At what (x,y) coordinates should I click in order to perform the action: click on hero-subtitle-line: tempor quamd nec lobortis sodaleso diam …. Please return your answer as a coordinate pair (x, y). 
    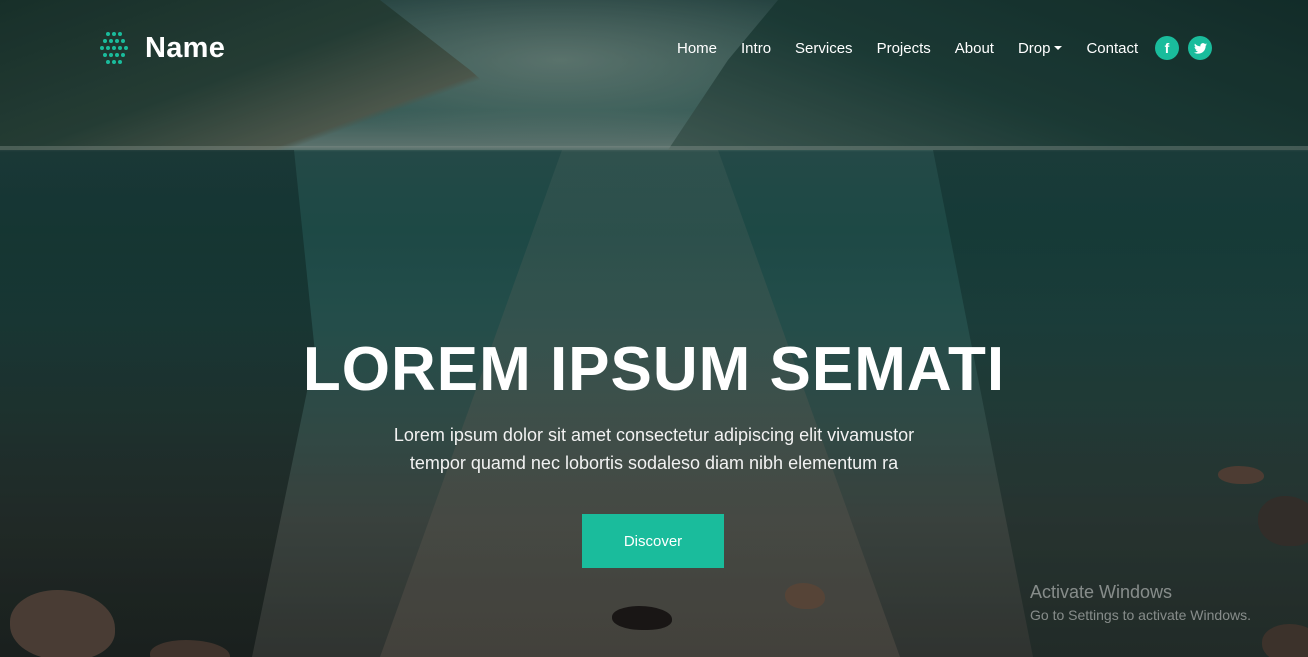
    Looking at the image, I should click on (654, 463).